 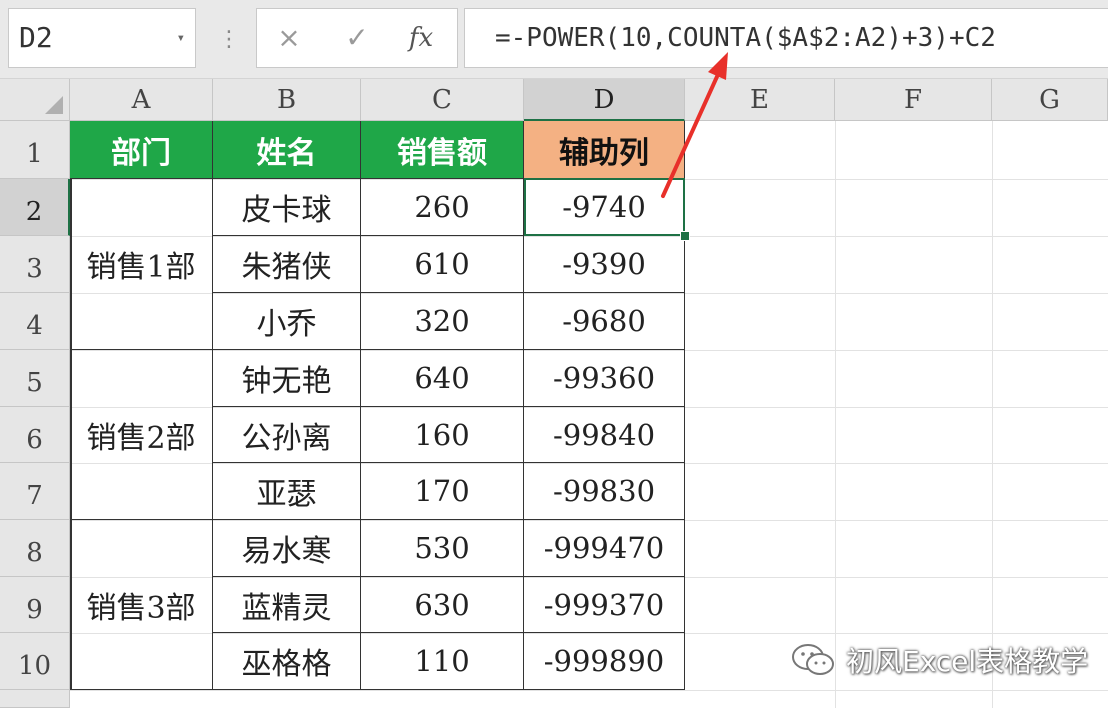 What do you see at coordinates (604, 378) in the screenshot?
I see `helper-cell: -99360` at bounding box center [604, 378].